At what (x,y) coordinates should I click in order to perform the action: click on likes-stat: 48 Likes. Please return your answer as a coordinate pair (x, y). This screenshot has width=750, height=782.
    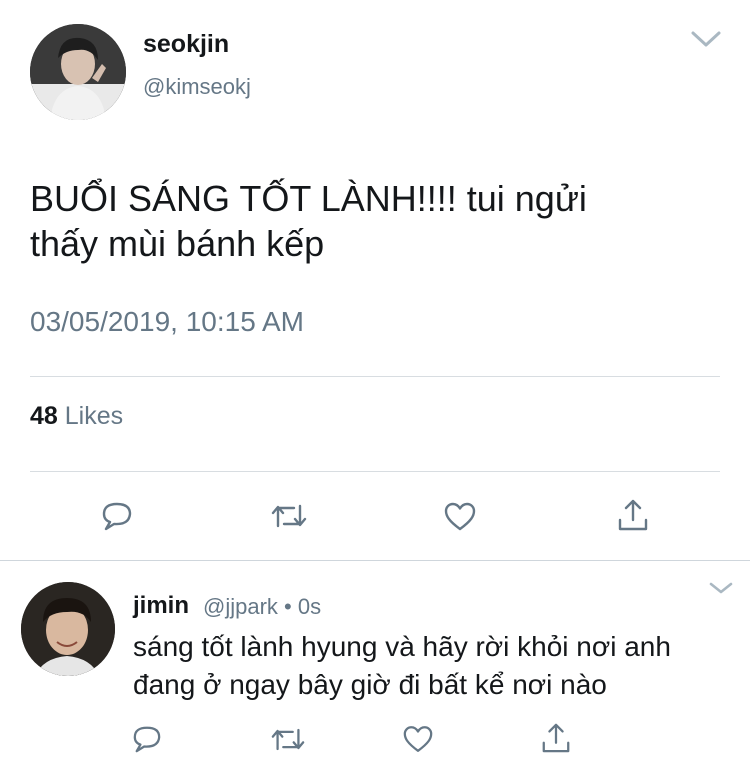
    Looking at the image, I should click on (76, 416).